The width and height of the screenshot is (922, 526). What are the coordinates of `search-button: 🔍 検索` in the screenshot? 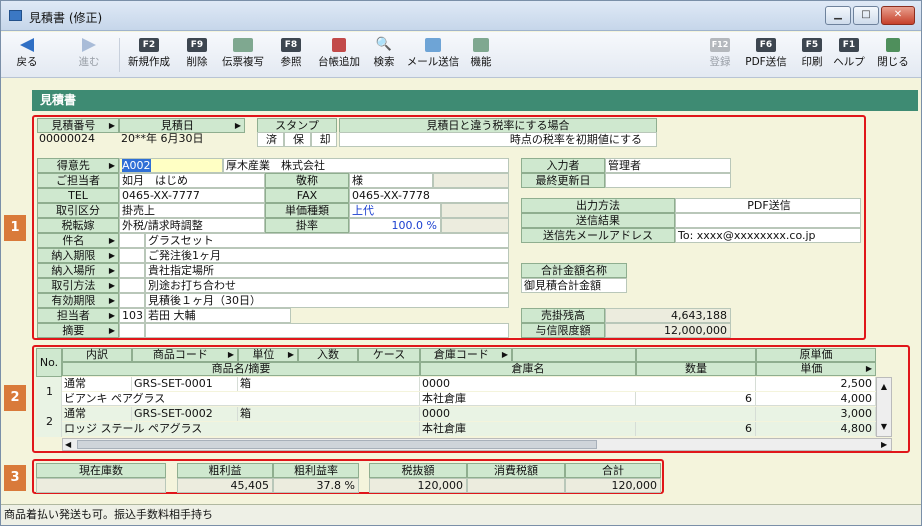 It's located at (384, 55).